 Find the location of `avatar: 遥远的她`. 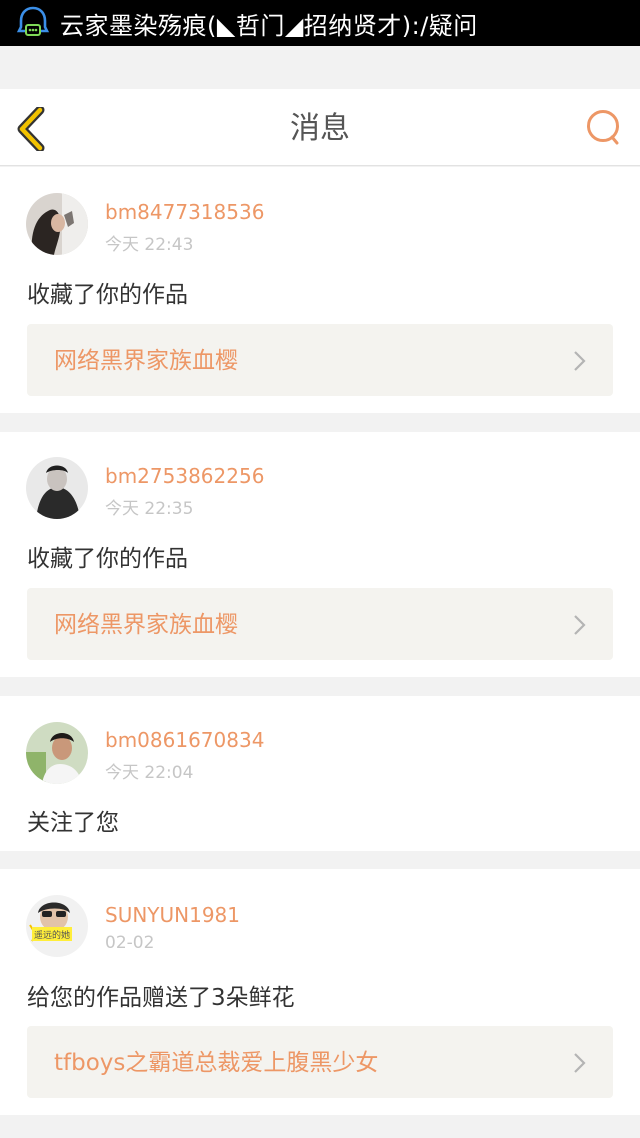

avatar: 遥远的她 is located at coordinates (57, 926).